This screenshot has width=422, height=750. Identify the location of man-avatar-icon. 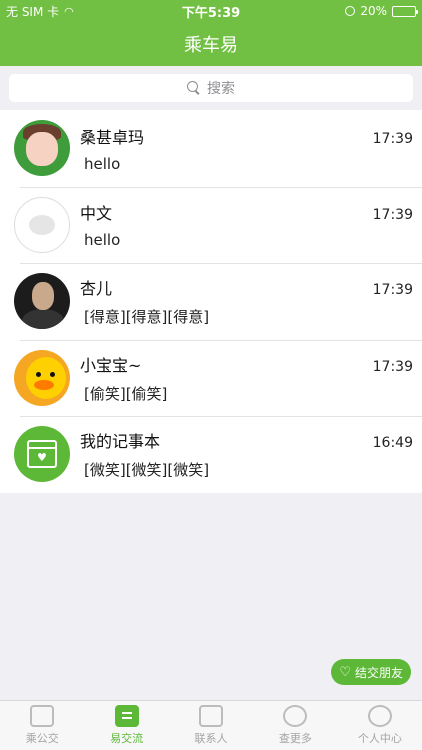
(42, 301).